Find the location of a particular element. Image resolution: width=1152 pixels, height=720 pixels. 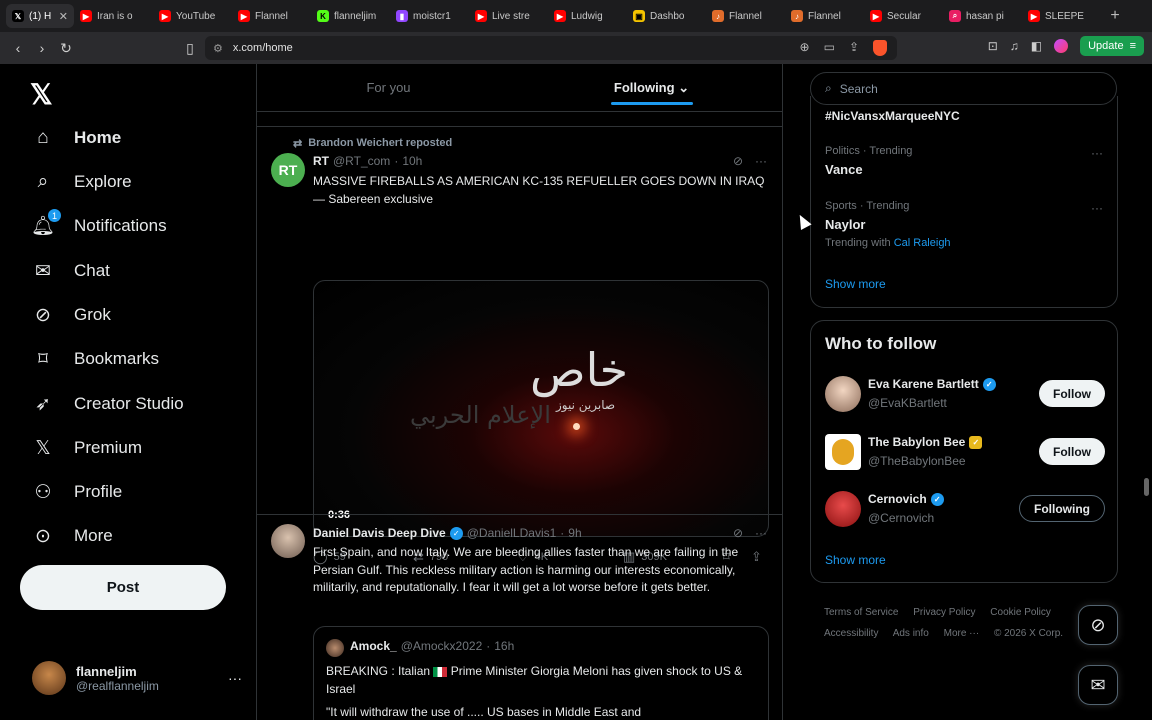

browser-tab: ▶ Iran is o is located at coordinates (113, 16).